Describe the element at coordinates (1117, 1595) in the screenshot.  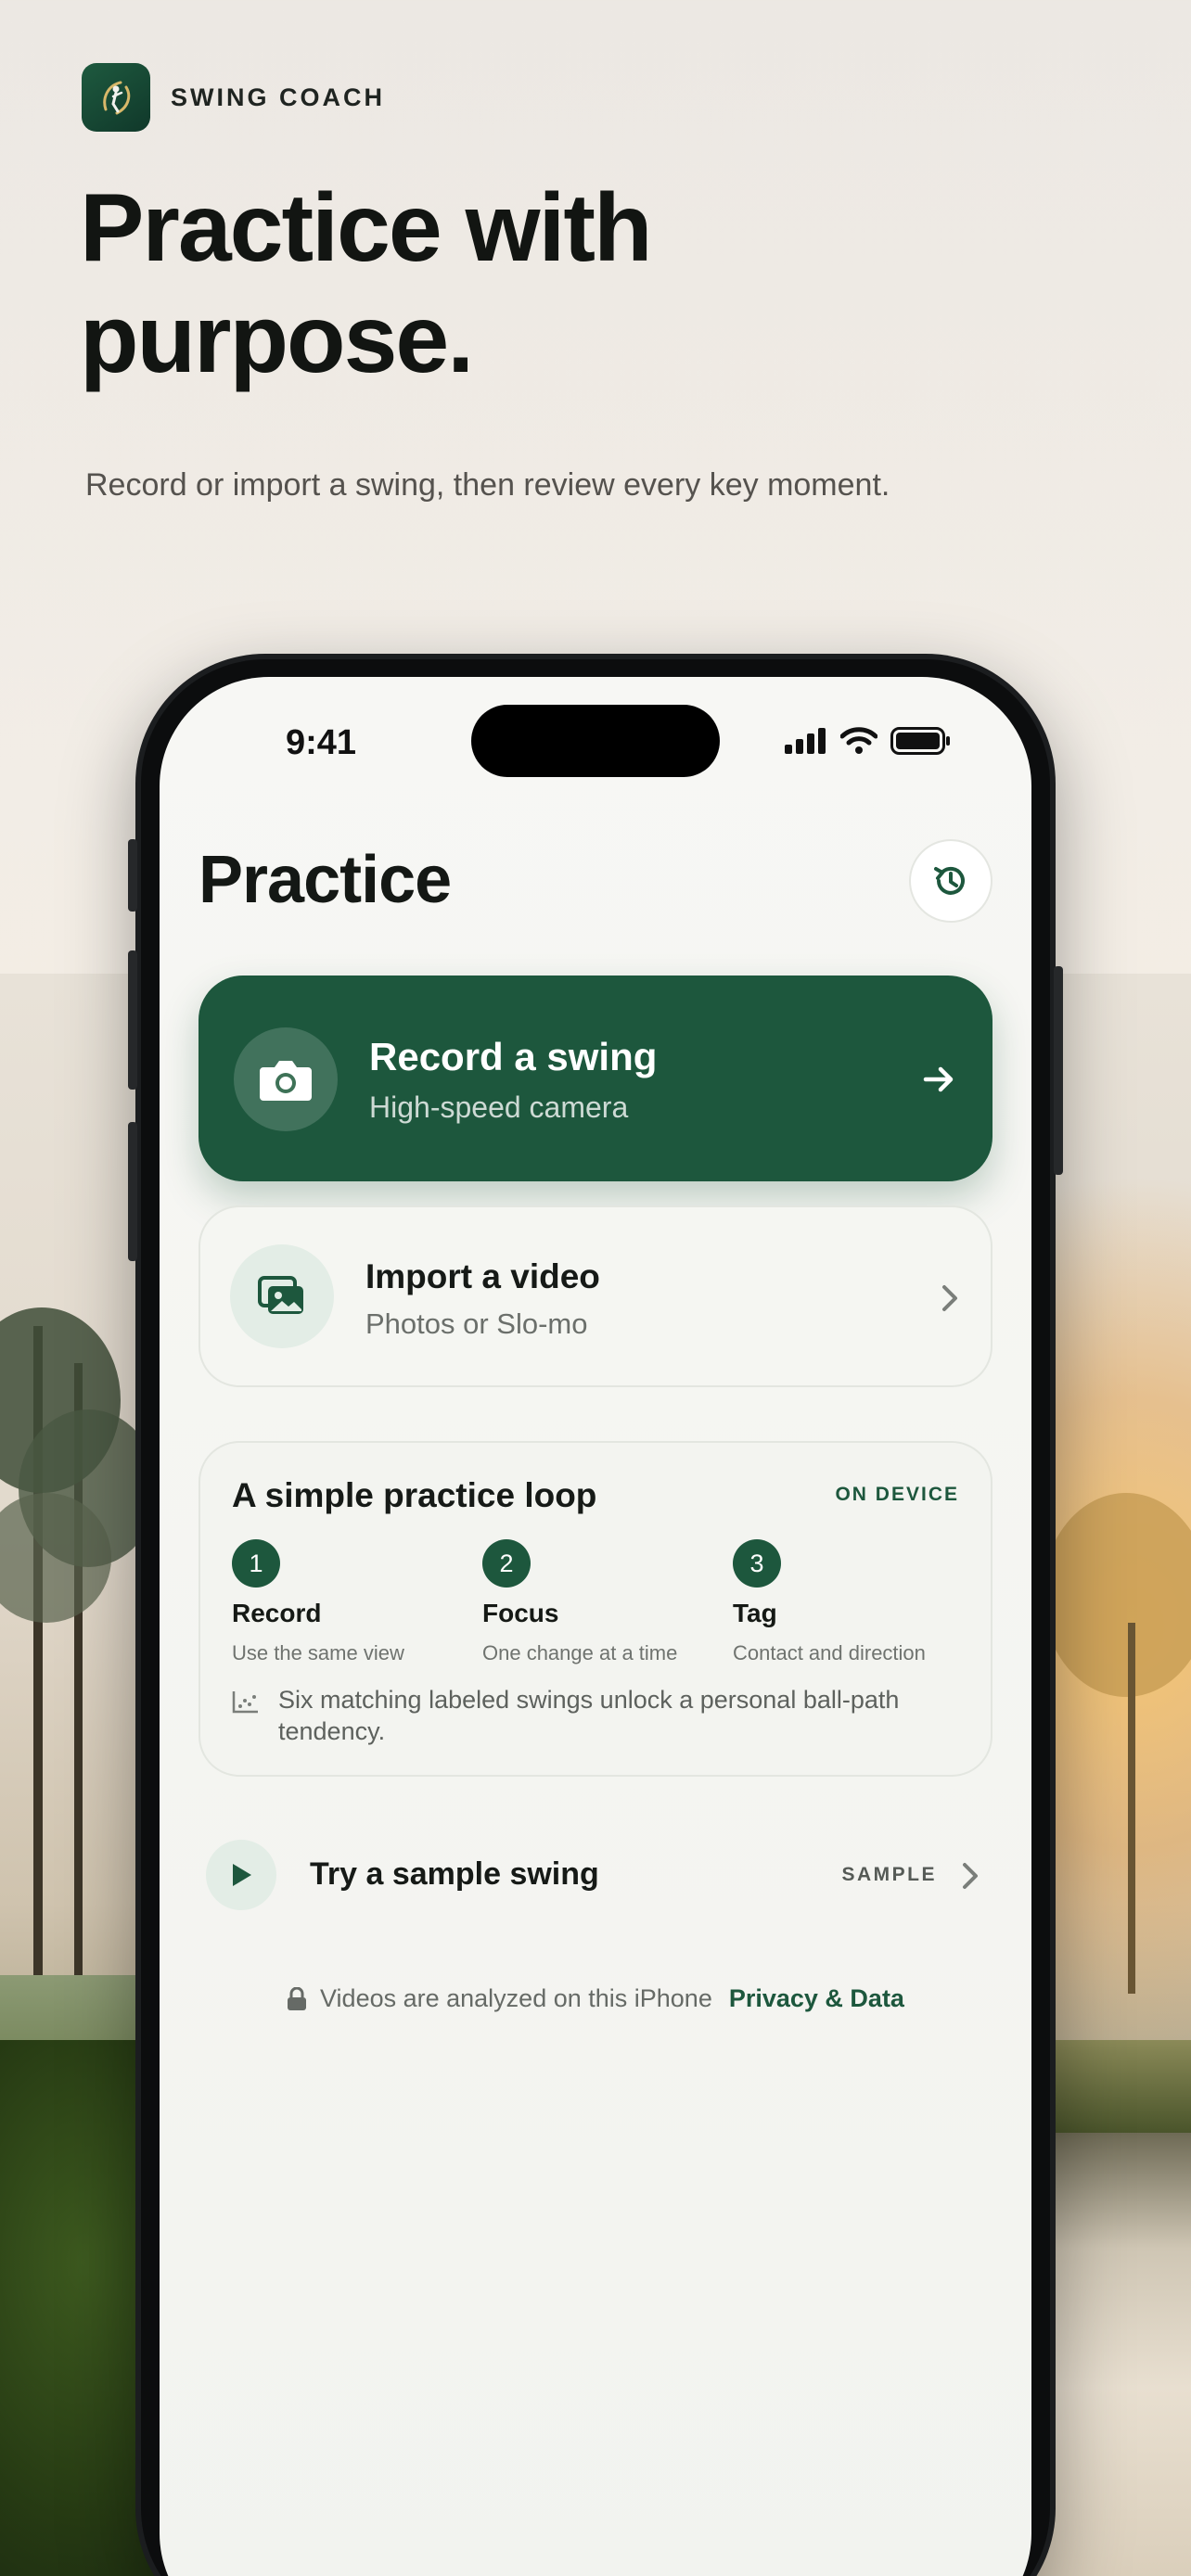
I see `tree` at that location.